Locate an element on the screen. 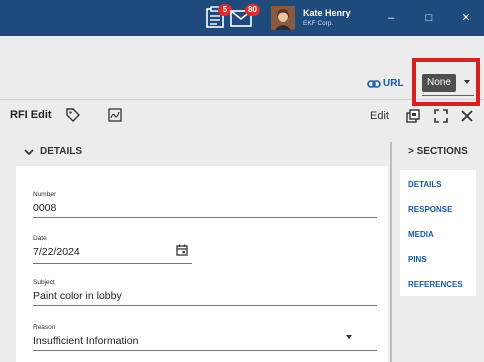 Image resolution: width=484 pixels, height=362 pixels. section-link-references: REFERENCES is located at coordinates (435, 284).